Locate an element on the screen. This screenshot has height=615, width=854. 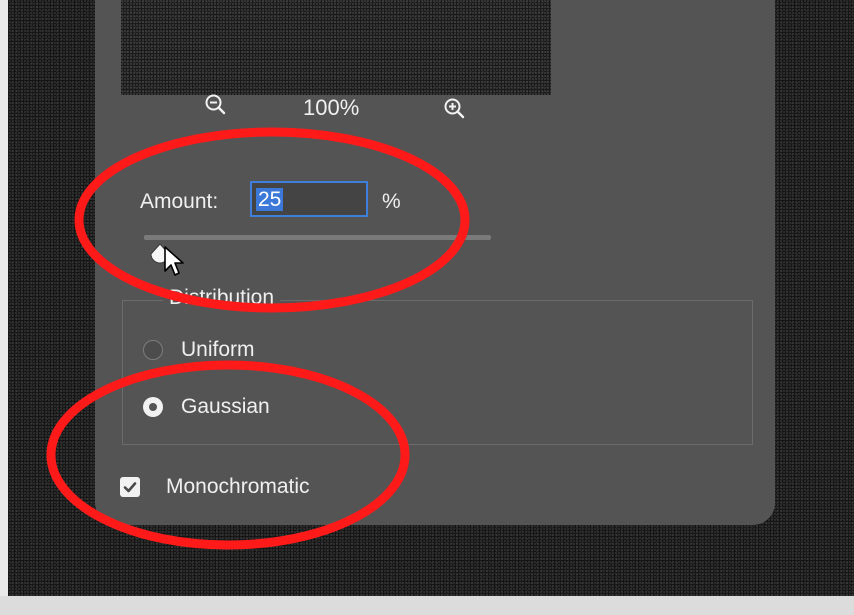
radio-gaussian: Gaussian is located at coordinates (206, 407).